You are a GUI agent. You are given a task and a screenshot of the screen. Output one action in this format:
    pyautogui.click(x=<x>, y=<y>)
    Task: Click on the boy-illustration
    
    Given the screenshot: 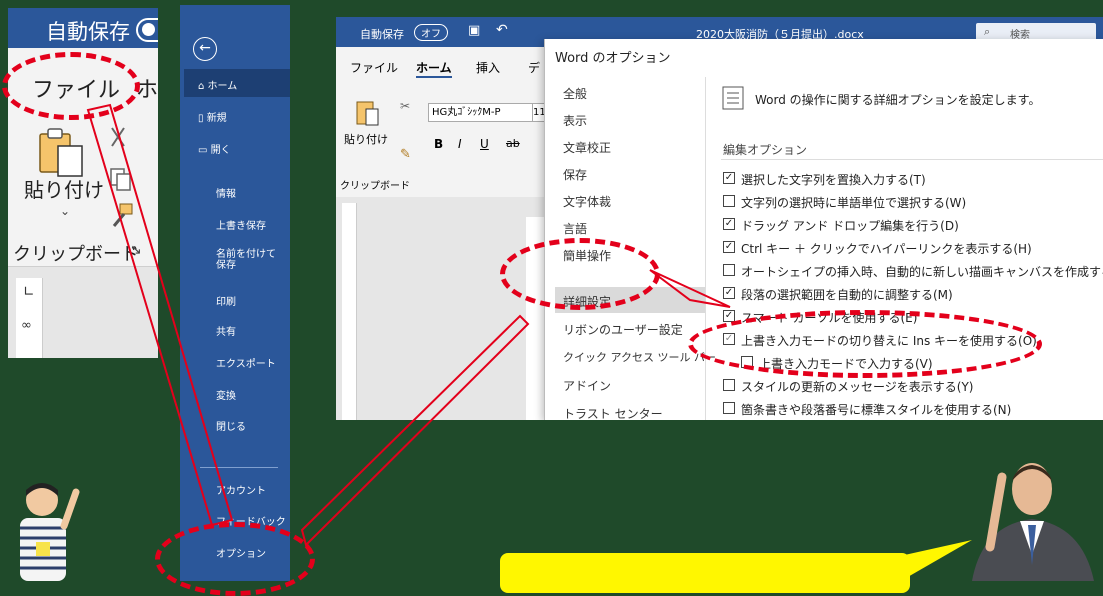 What is the action you would take?
    pyautogui.click(x=50, y=532)
    